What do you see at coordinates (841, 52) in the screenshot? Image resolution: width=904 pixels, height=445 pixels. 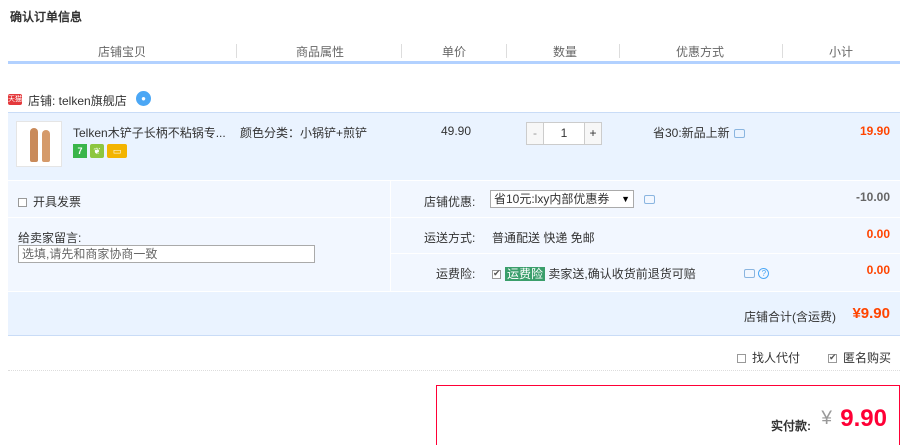 I see `col-subtotal: 小计` at bounding box center [841, 52].